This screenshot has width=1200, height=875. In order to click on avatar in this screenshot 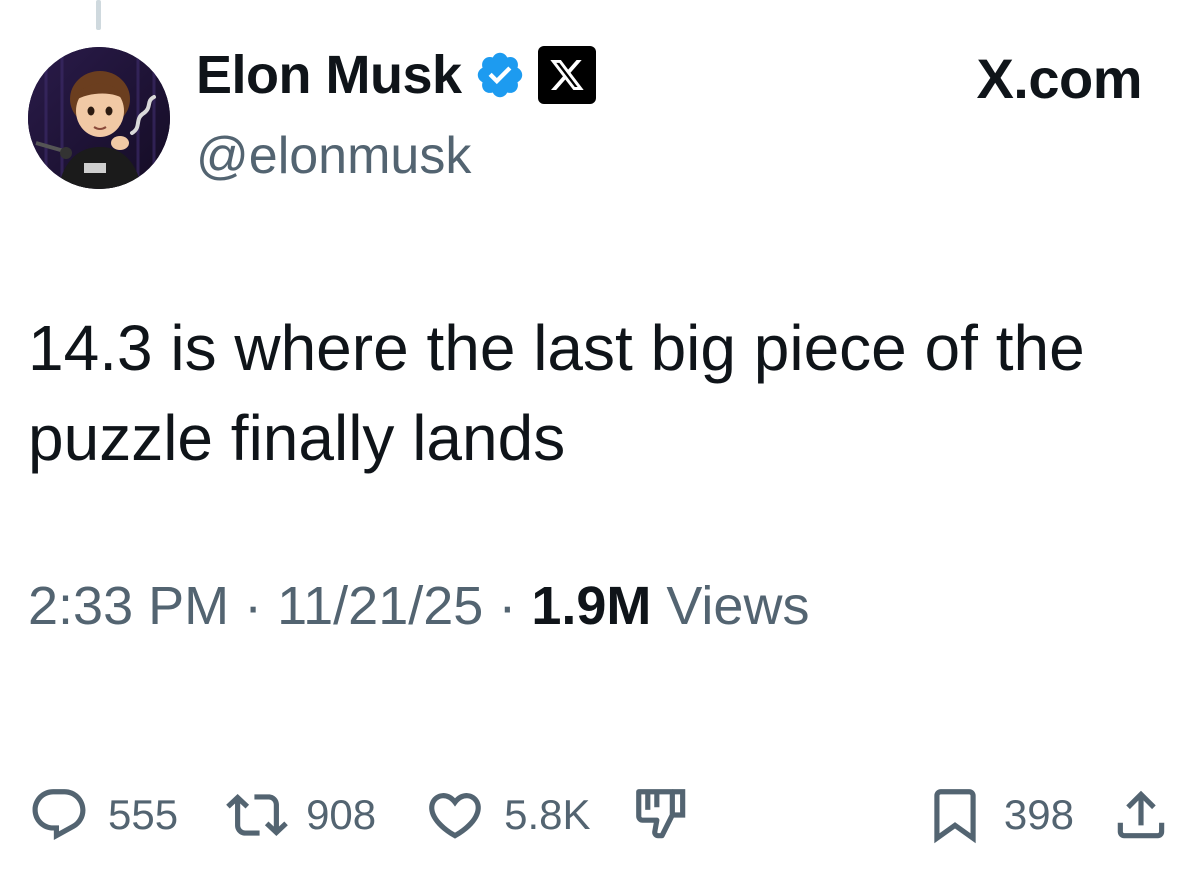, I will do `click(99, 118)`.